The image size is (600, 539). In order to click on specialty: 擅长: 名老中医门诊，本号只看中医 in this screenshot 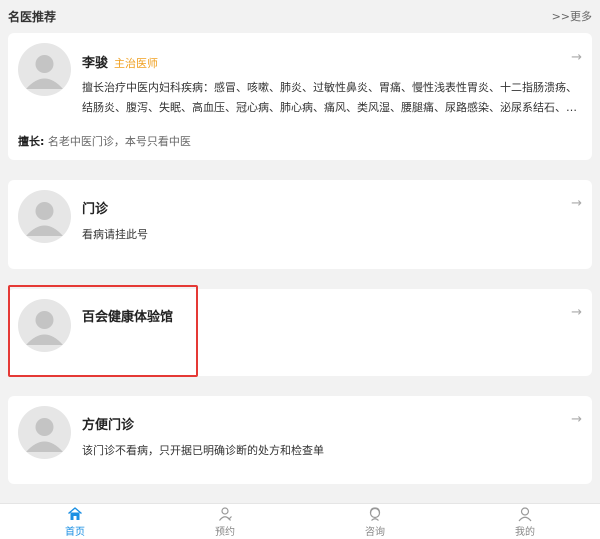, I will do `click(104, 141)`.